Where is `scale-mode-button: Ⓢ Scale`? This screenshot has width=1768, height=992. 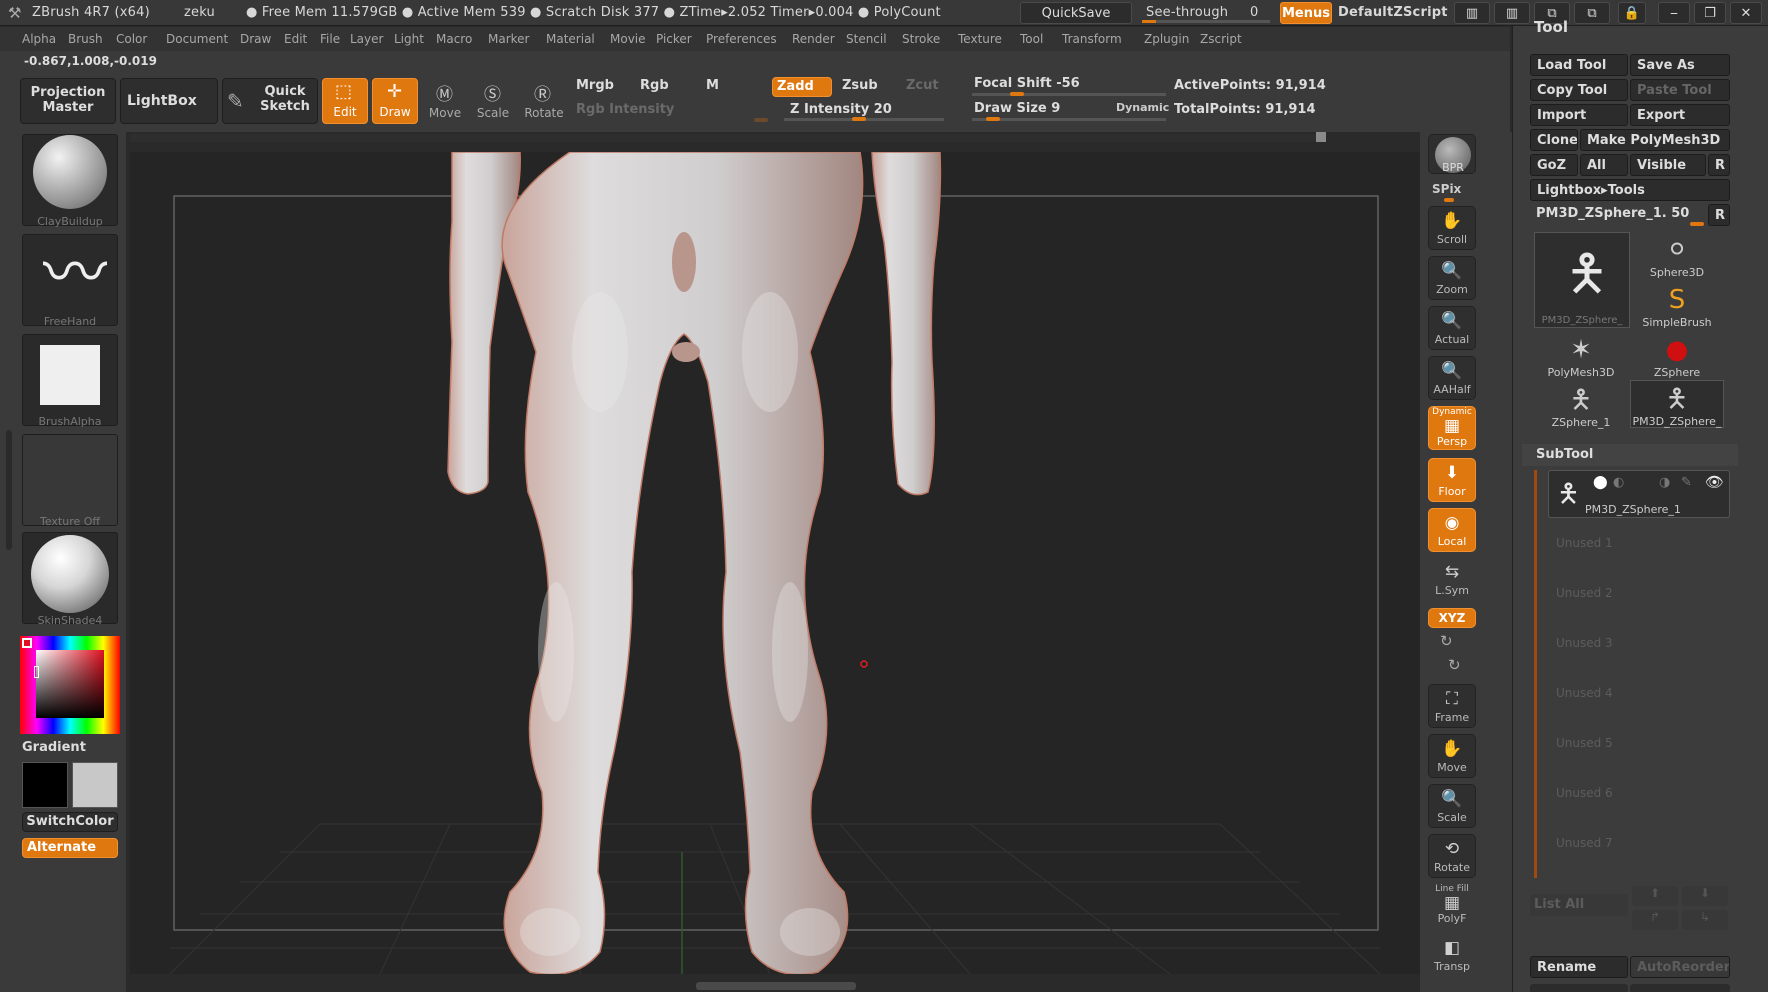
scale-mode-button: Ⓢ Scale is located at coordinates (493, 102).